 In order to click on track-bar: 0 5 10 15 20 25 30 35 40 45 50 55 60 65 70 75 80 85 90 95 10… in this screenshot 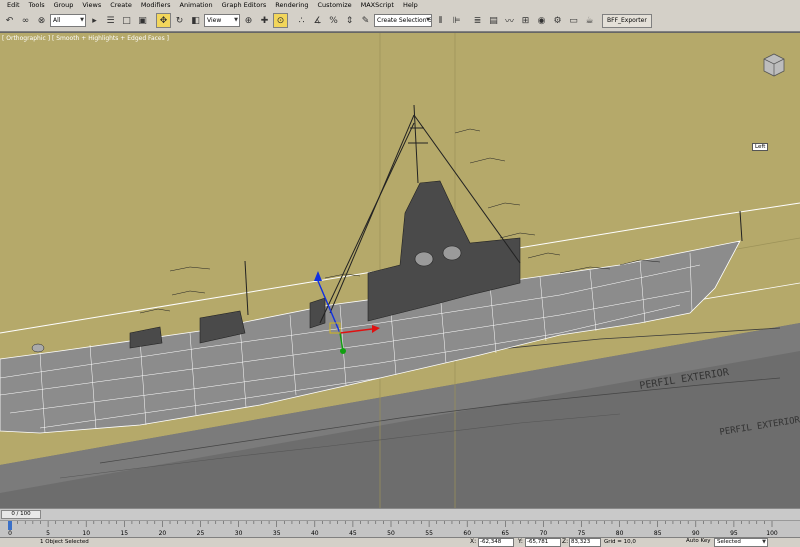, I will do `click(400, 528)`.